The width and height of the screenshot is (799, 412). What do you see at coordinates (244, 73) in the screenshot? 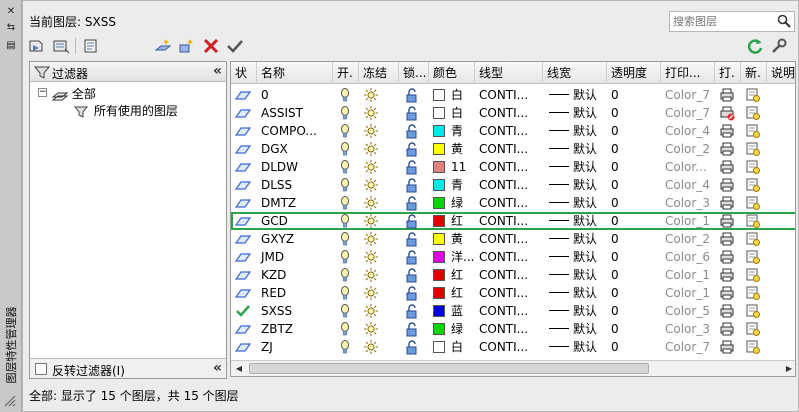
I see `column-header-status: 状` at bounding box center [244, 73].